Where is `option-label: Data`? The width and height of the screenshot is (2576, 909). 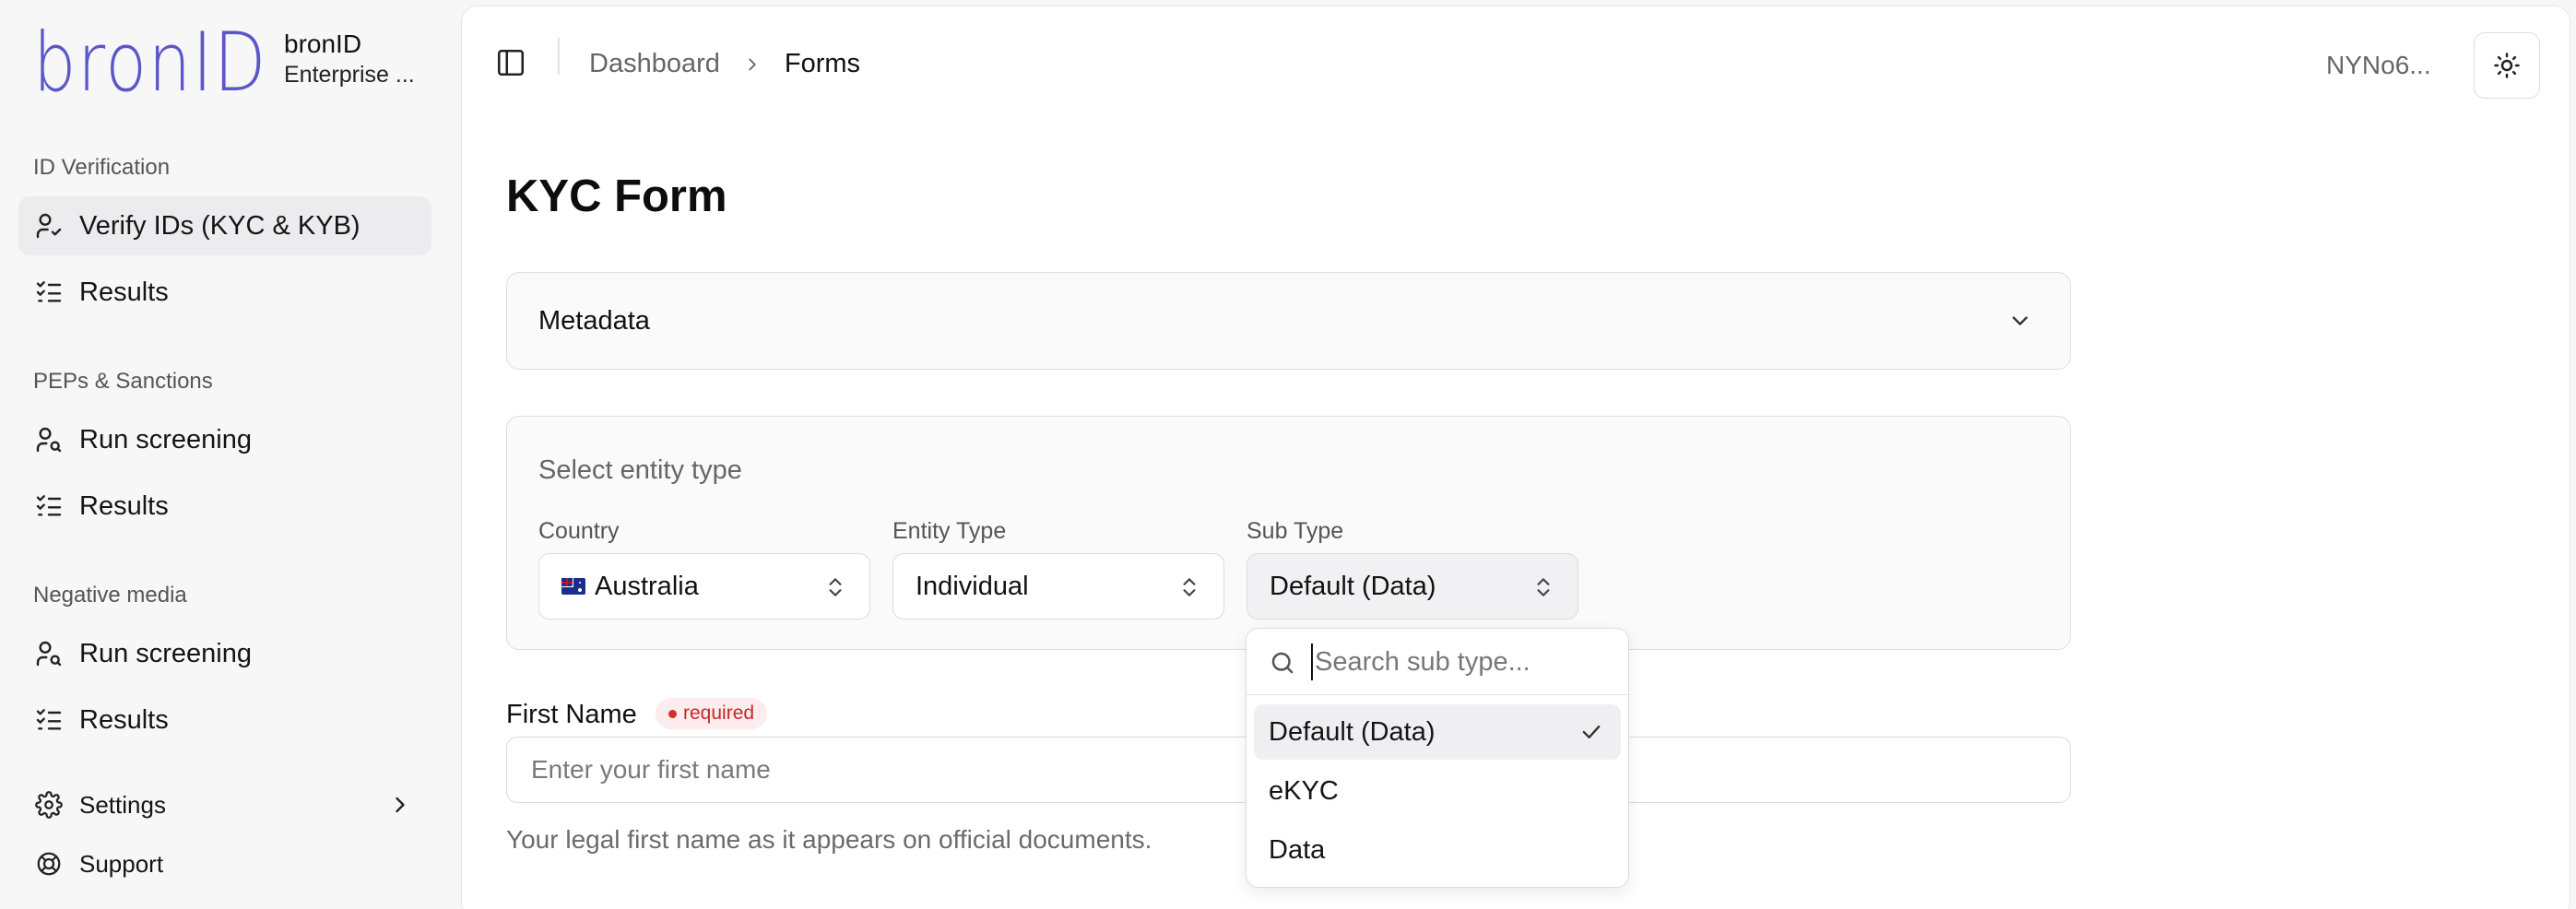 option-label: Data is located at coordinates (1297, 849).